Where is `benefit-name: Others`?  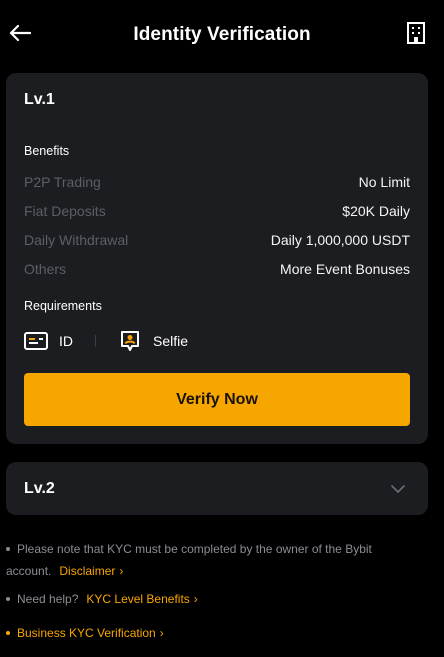
benefit-name: Others is located at coordinates (45, 269).